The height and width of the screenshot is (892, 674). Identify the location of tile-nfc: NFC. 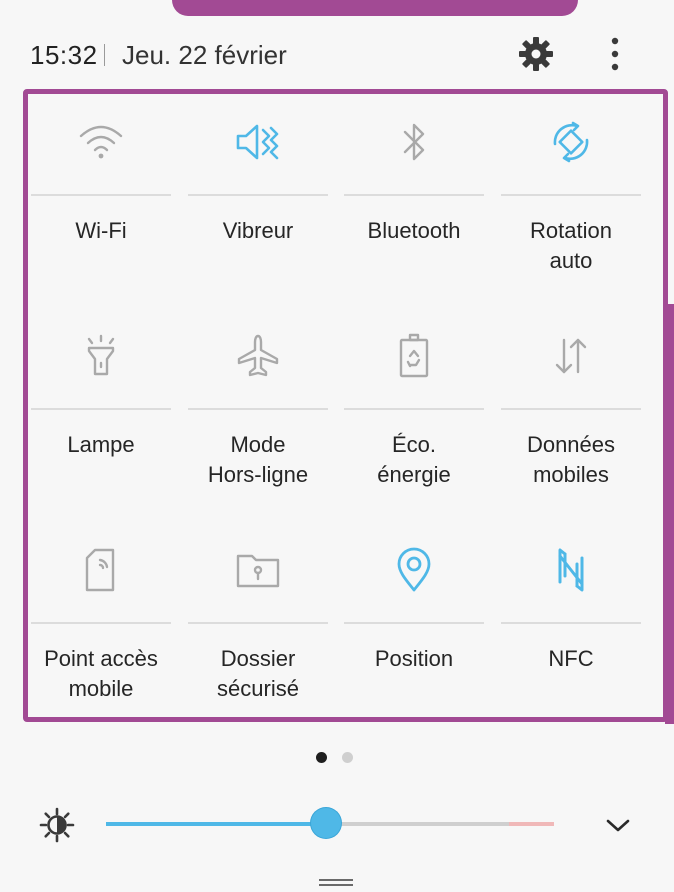
(571, 625).